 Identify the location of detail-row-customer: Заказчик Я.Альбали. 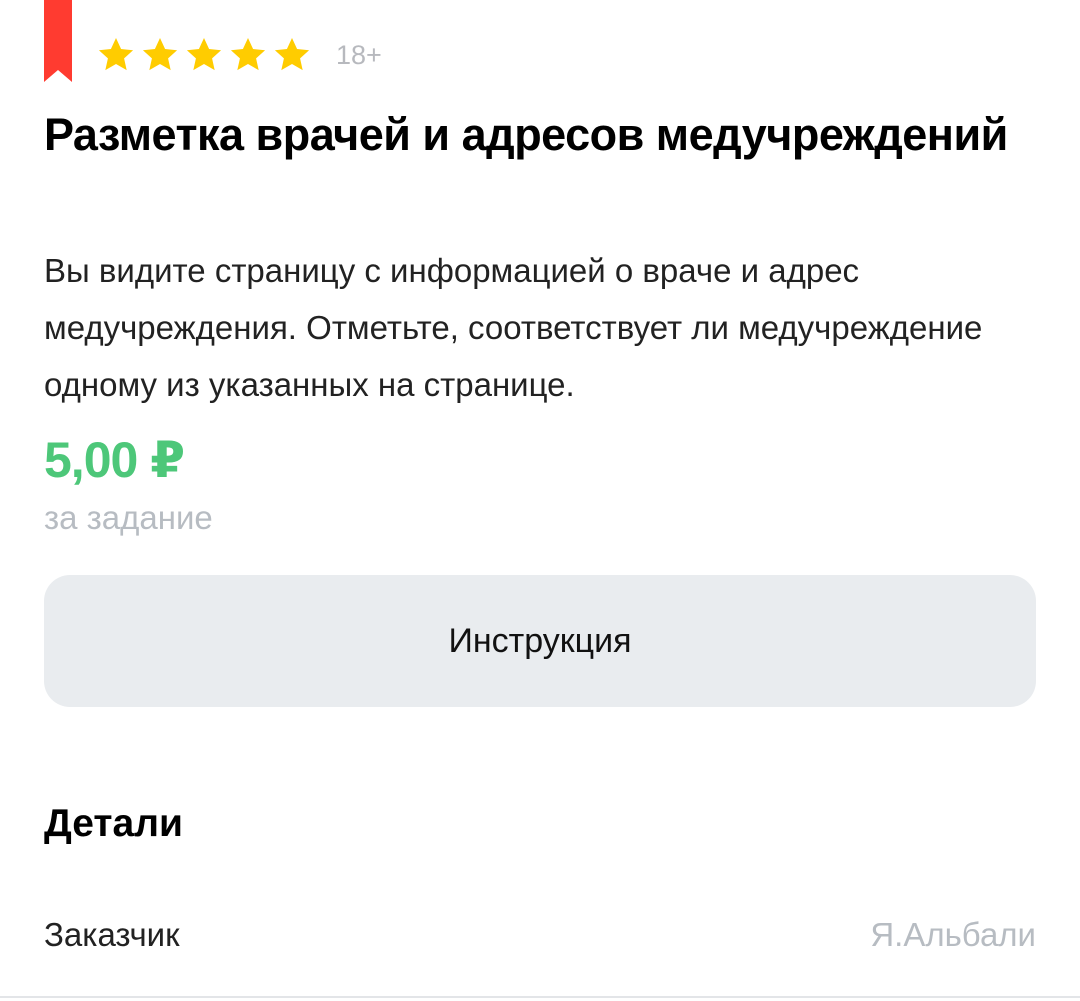
(540, 935).